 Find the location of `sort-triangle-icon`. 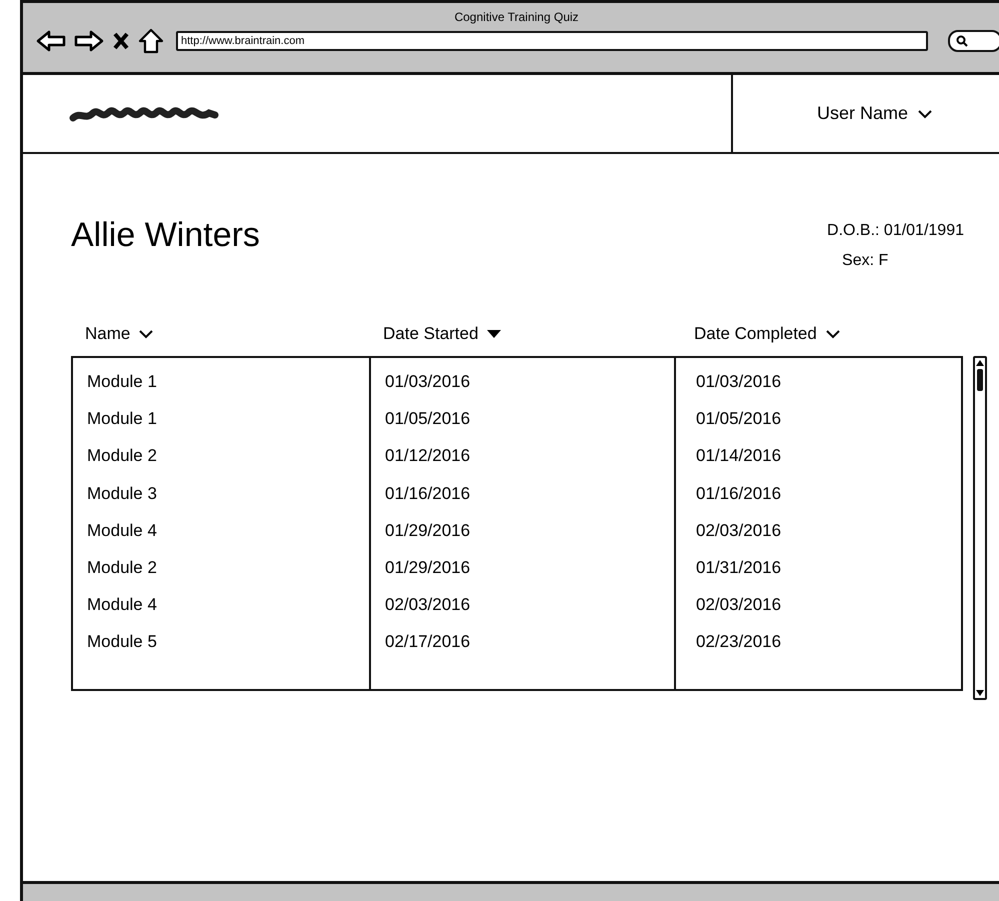

sort-triangle-icon is located at coordinates (494, 334).